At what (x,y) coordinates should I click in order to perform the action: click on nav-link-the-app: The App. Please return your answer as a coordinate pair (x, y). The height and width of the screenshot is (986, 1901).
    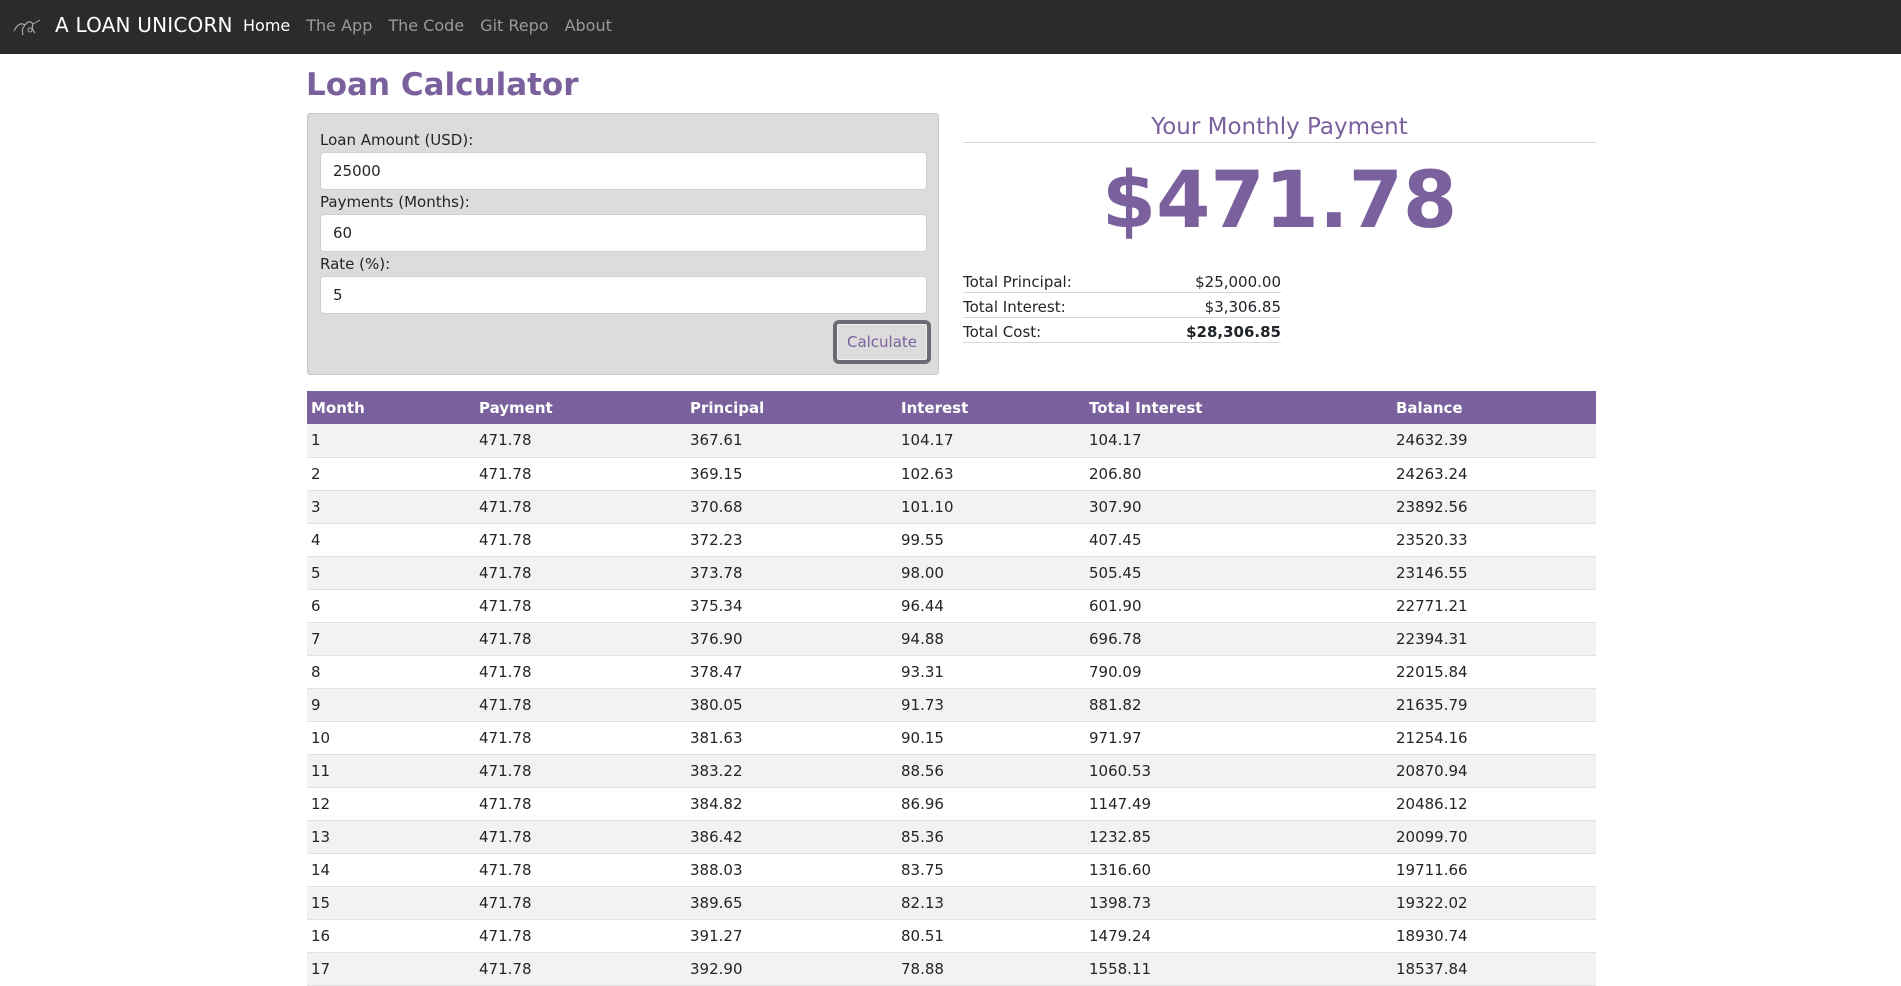
    Looking at the image, I should click on (339, 25).